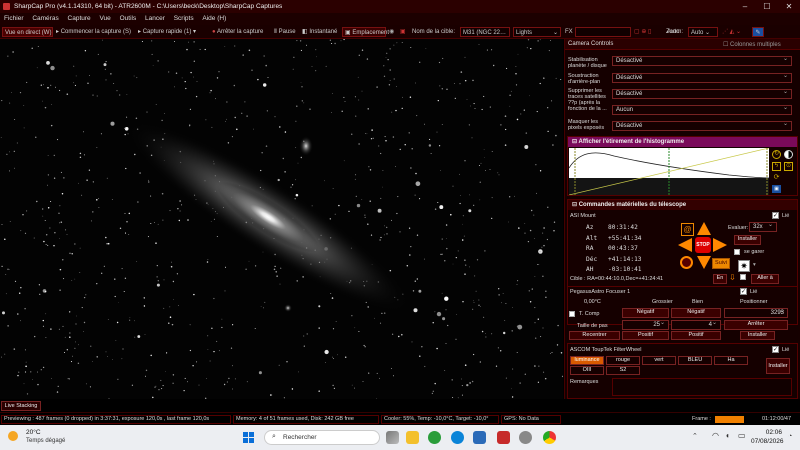 The height and width of the screenshot is (450, 800). Describe the element at coordinates (776, 178) in the screenshot. I see `refresh-icon: ⟳` at that location.